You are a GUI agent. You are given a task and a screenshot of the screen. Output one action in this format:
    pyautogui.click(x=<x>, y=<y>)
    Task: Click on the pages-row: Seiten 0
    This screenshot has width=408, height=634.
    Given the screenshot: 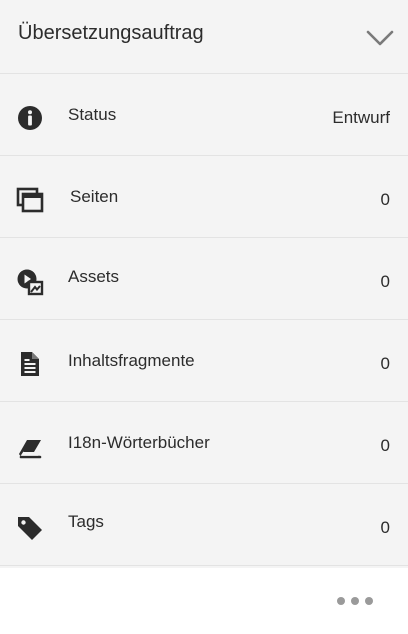 What is the action you would take?
    pyautogui.click(x=204, y=197)
    